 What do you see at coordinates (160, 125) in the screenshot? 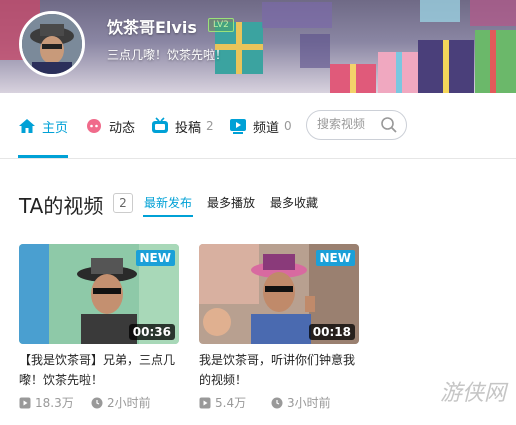
I see `upload-tv-icon` at bounding box center [160, 125].